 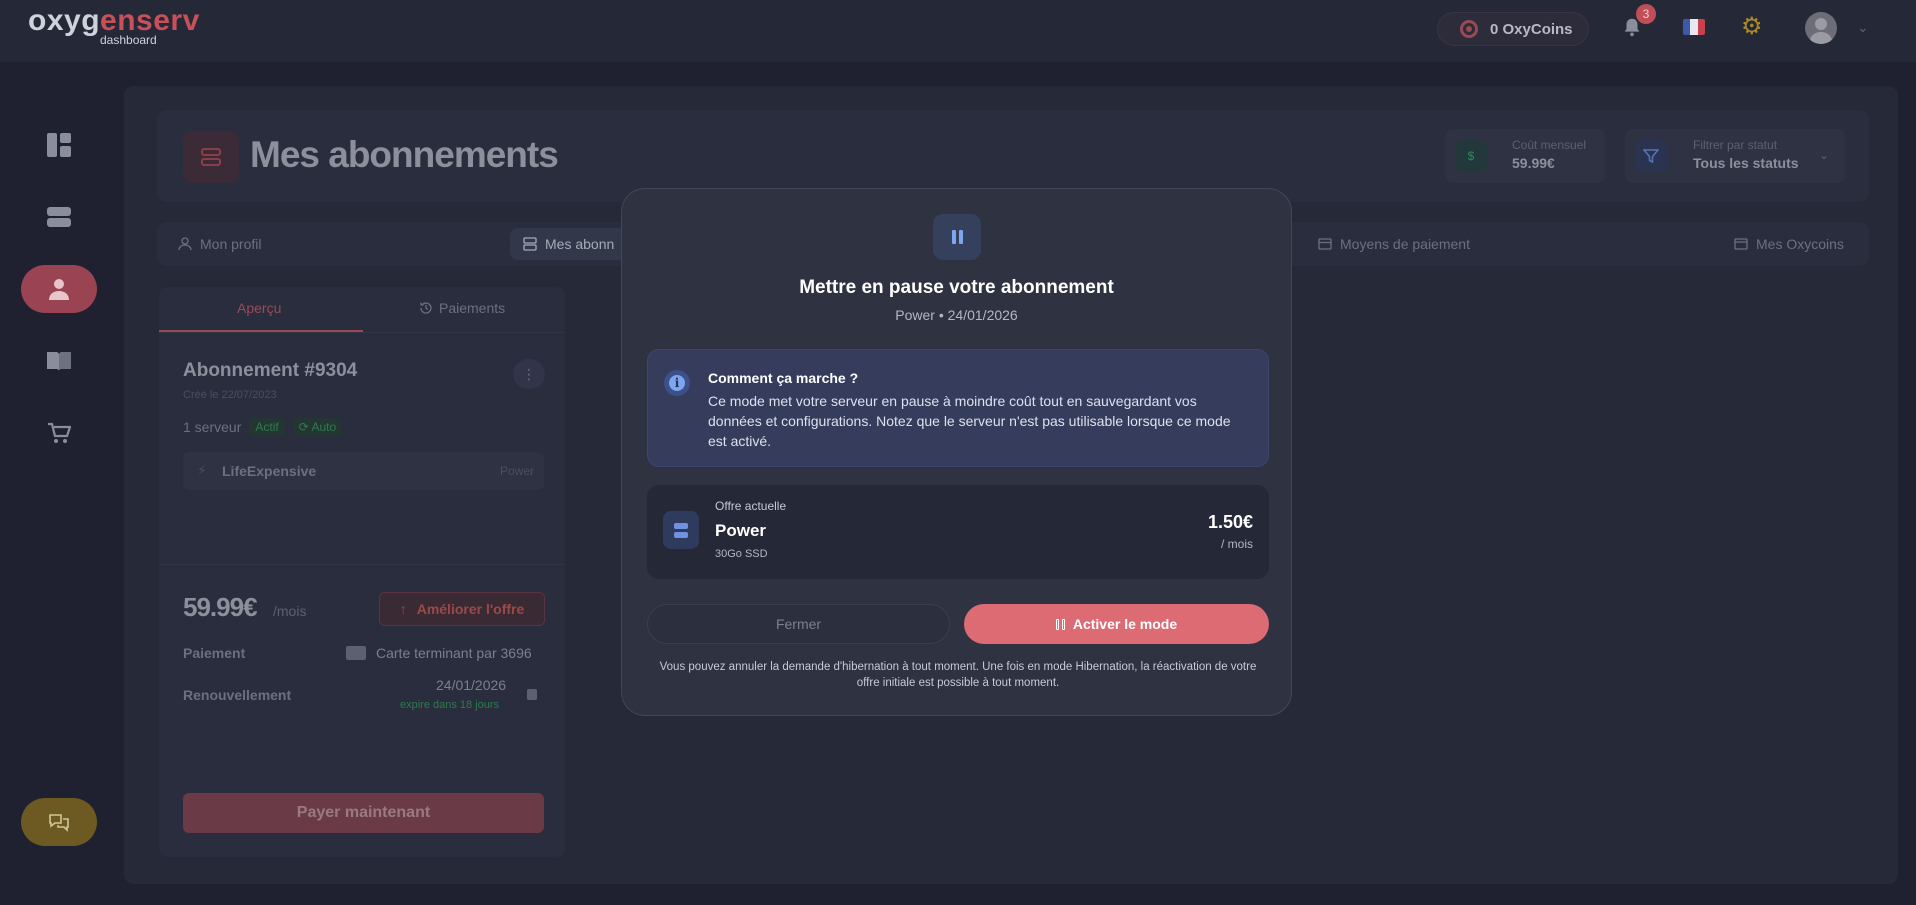 What do you see at coordinates (516, 471) in the screenshot?
I see `server-plan: Power` at bounding box center [516, 471].